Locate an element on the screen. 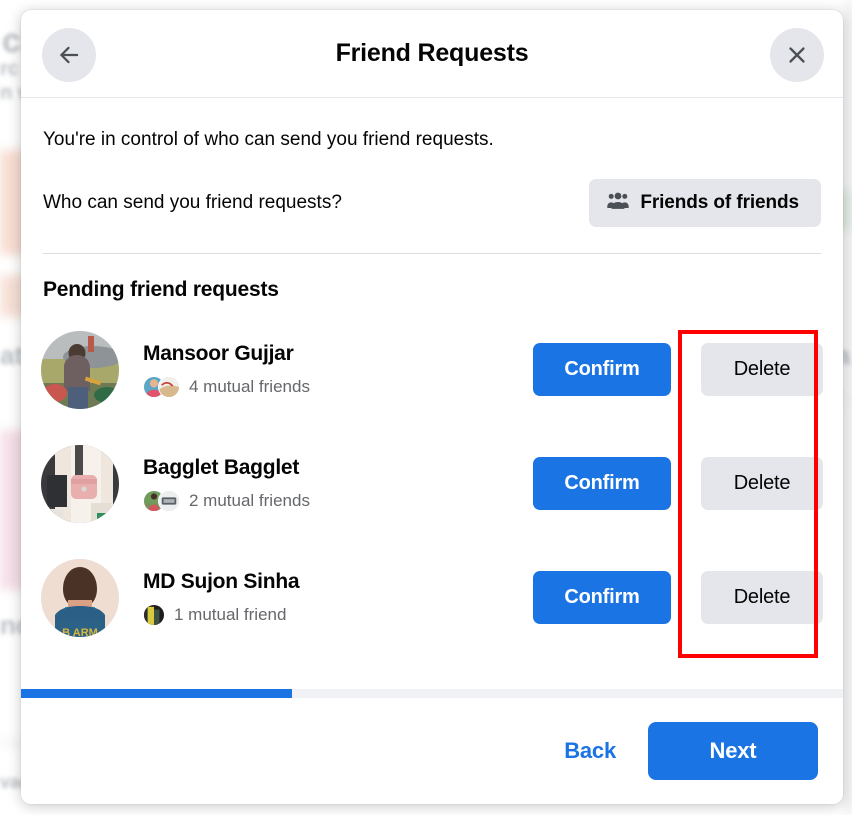 The height and width of the screenshot is (815, 852). arrow-left-icon is located at coordinates (69, 55).